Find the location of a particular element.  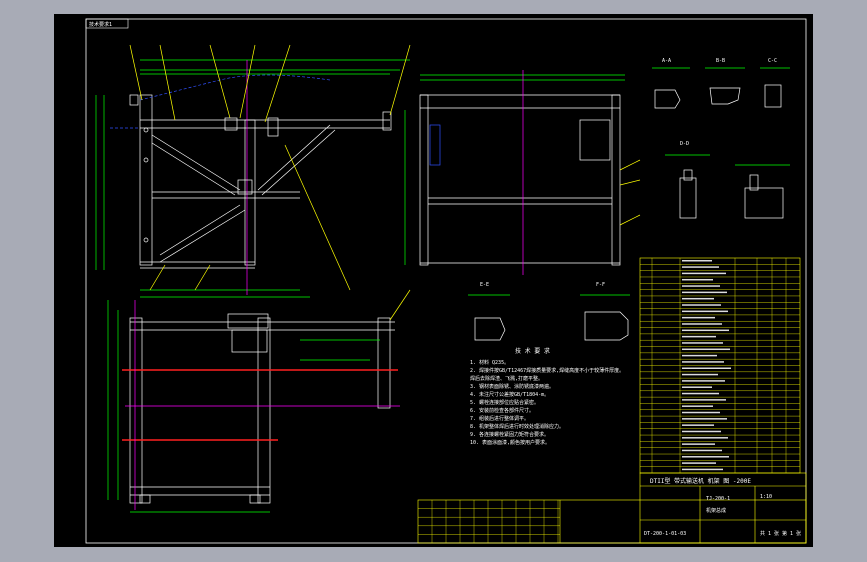

note-line: 2. 焊接件按GB/T12467焊接质量要求,焊缝高度不小于较薄件厚度。 is located at coordinates (547, 370).